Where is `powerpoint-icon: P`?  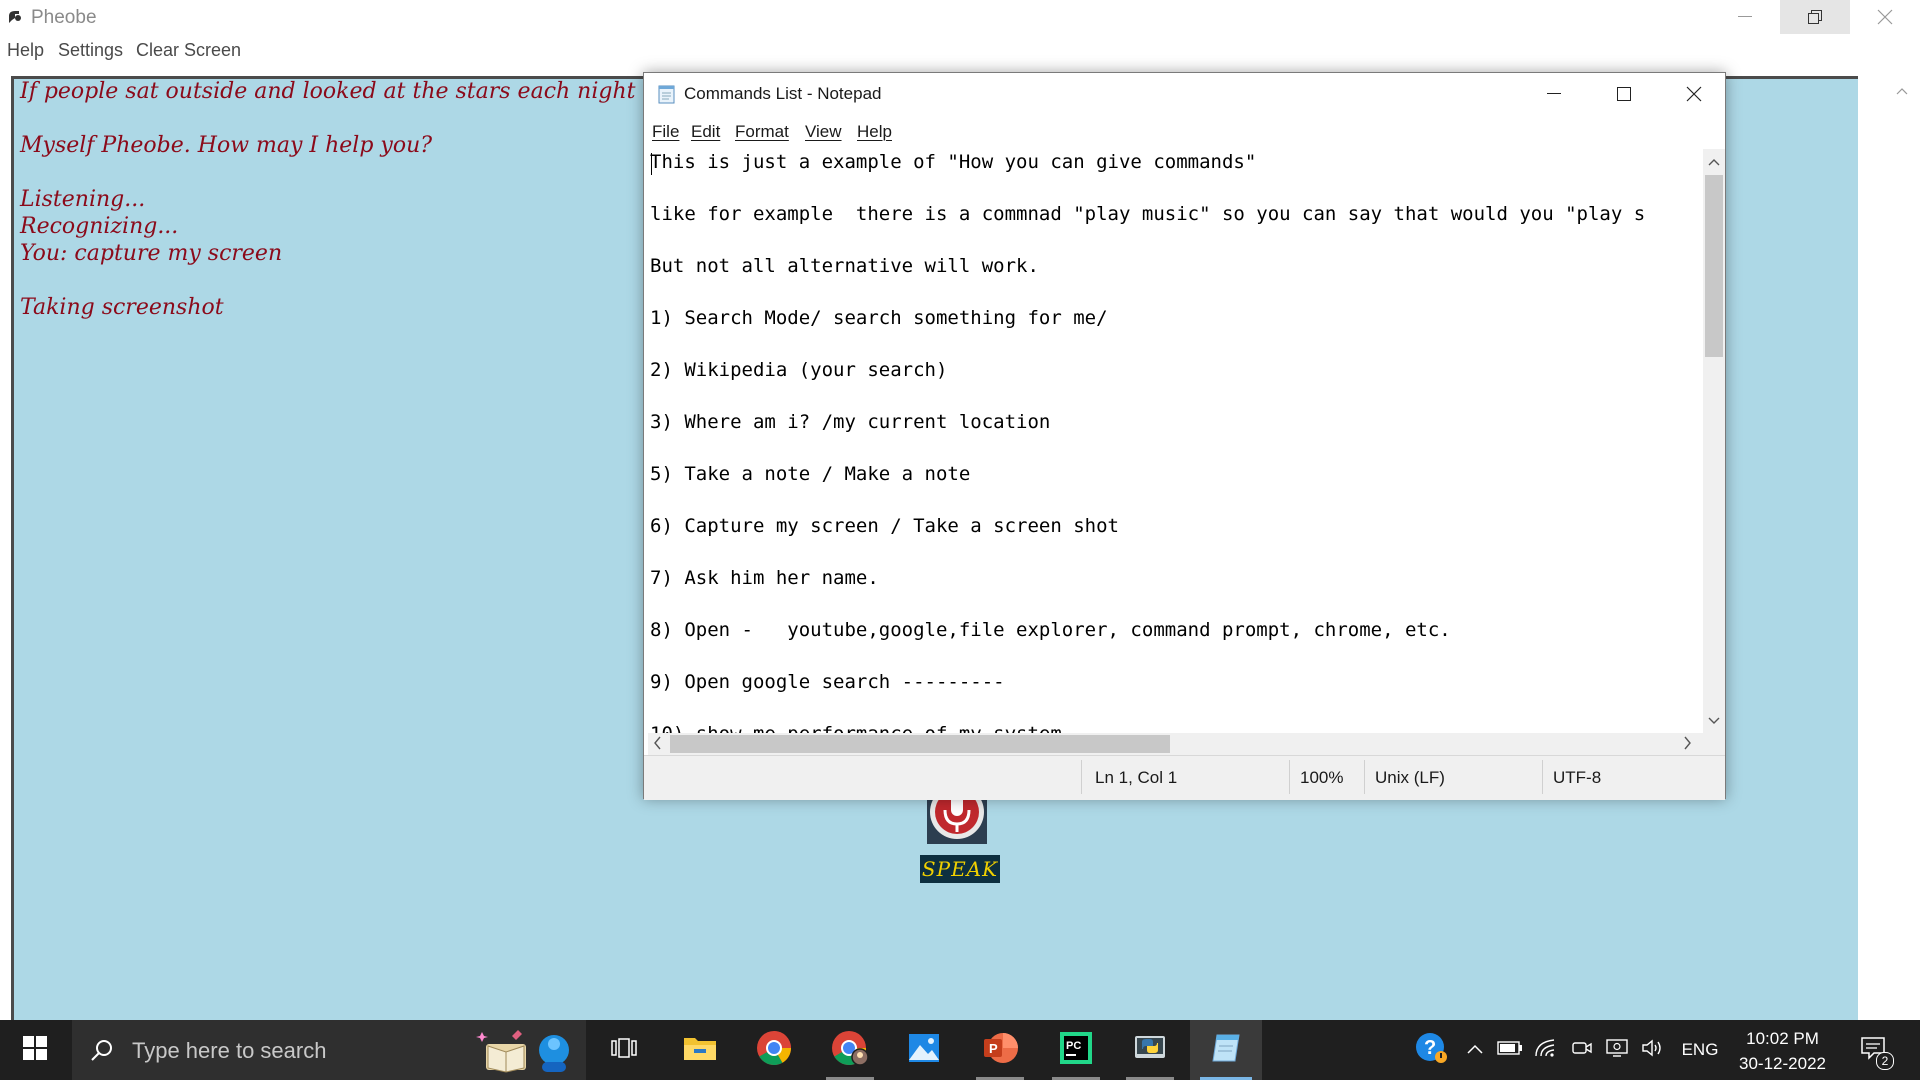
powerpoint-icon: P is located at coordinates (1000, 1050).